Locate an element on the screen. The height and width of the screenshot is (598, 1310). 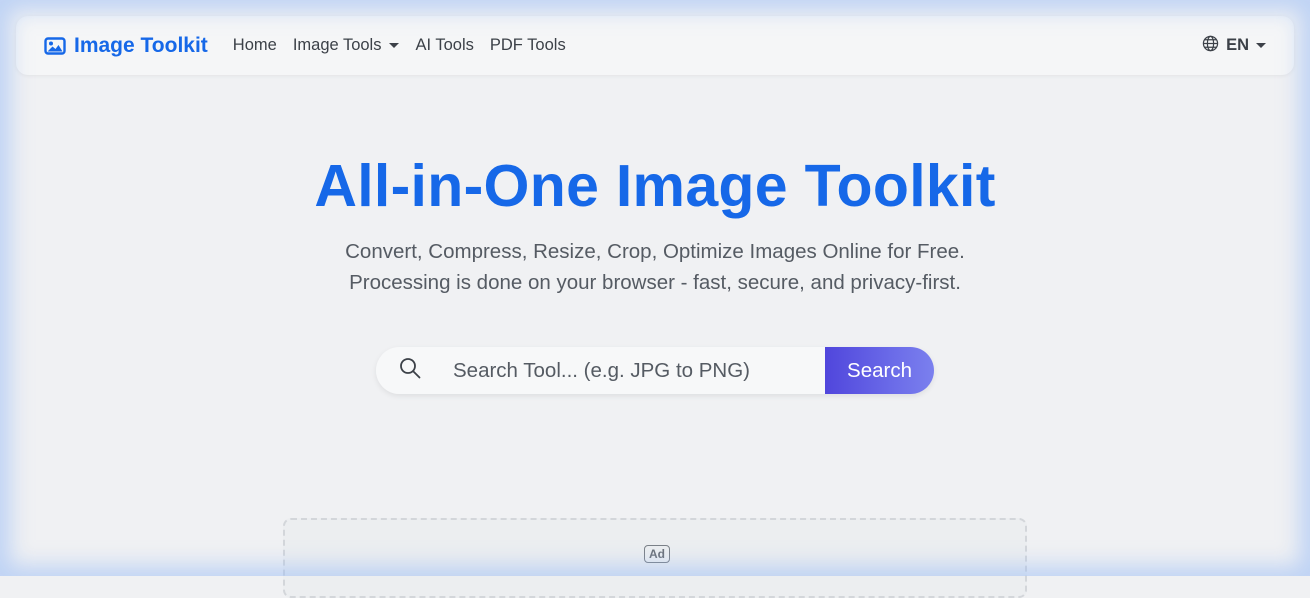
nav-image-tools-dropdown: Image Tools is located at coordinates (346, 45).